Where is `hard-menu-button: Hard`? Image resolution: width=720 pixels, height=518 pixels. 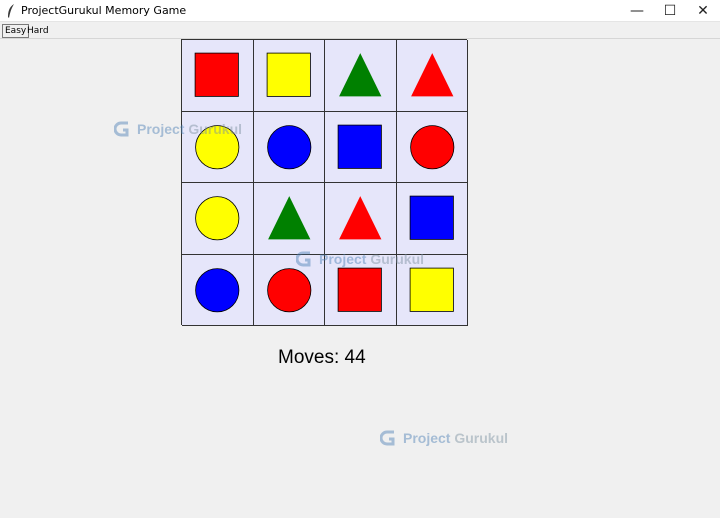
hard-menu-button: Hard is located at coordinates (38, 31).